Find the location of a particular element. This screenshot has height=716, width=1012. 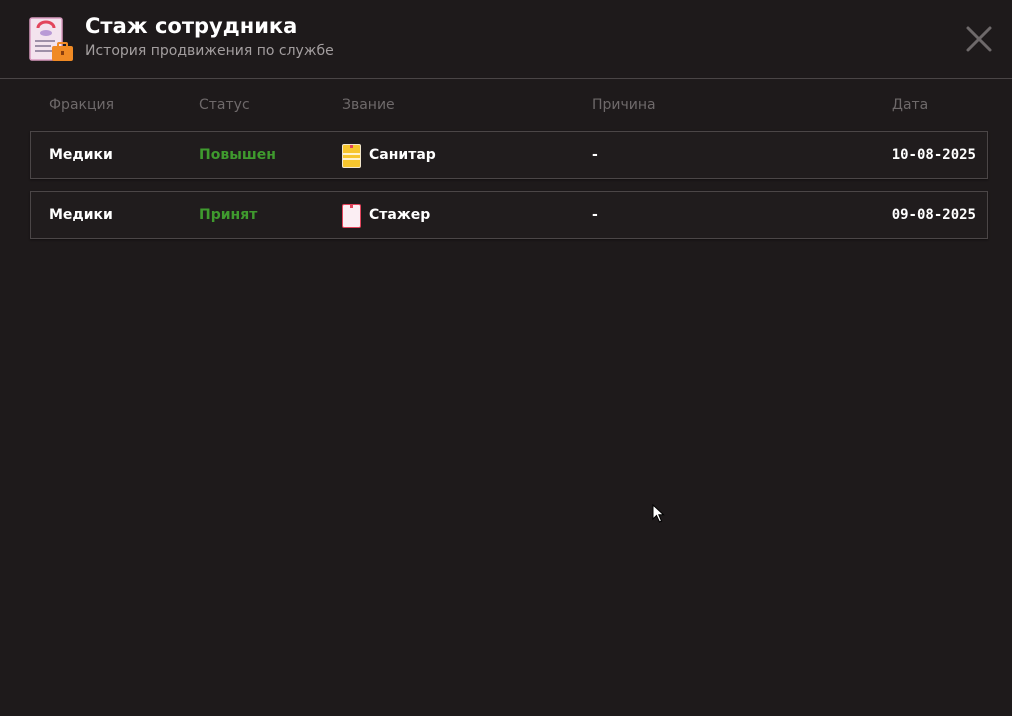

table-row: Медики Принят Стажер - 09-08-2025 is located at coordinates (509, 215).